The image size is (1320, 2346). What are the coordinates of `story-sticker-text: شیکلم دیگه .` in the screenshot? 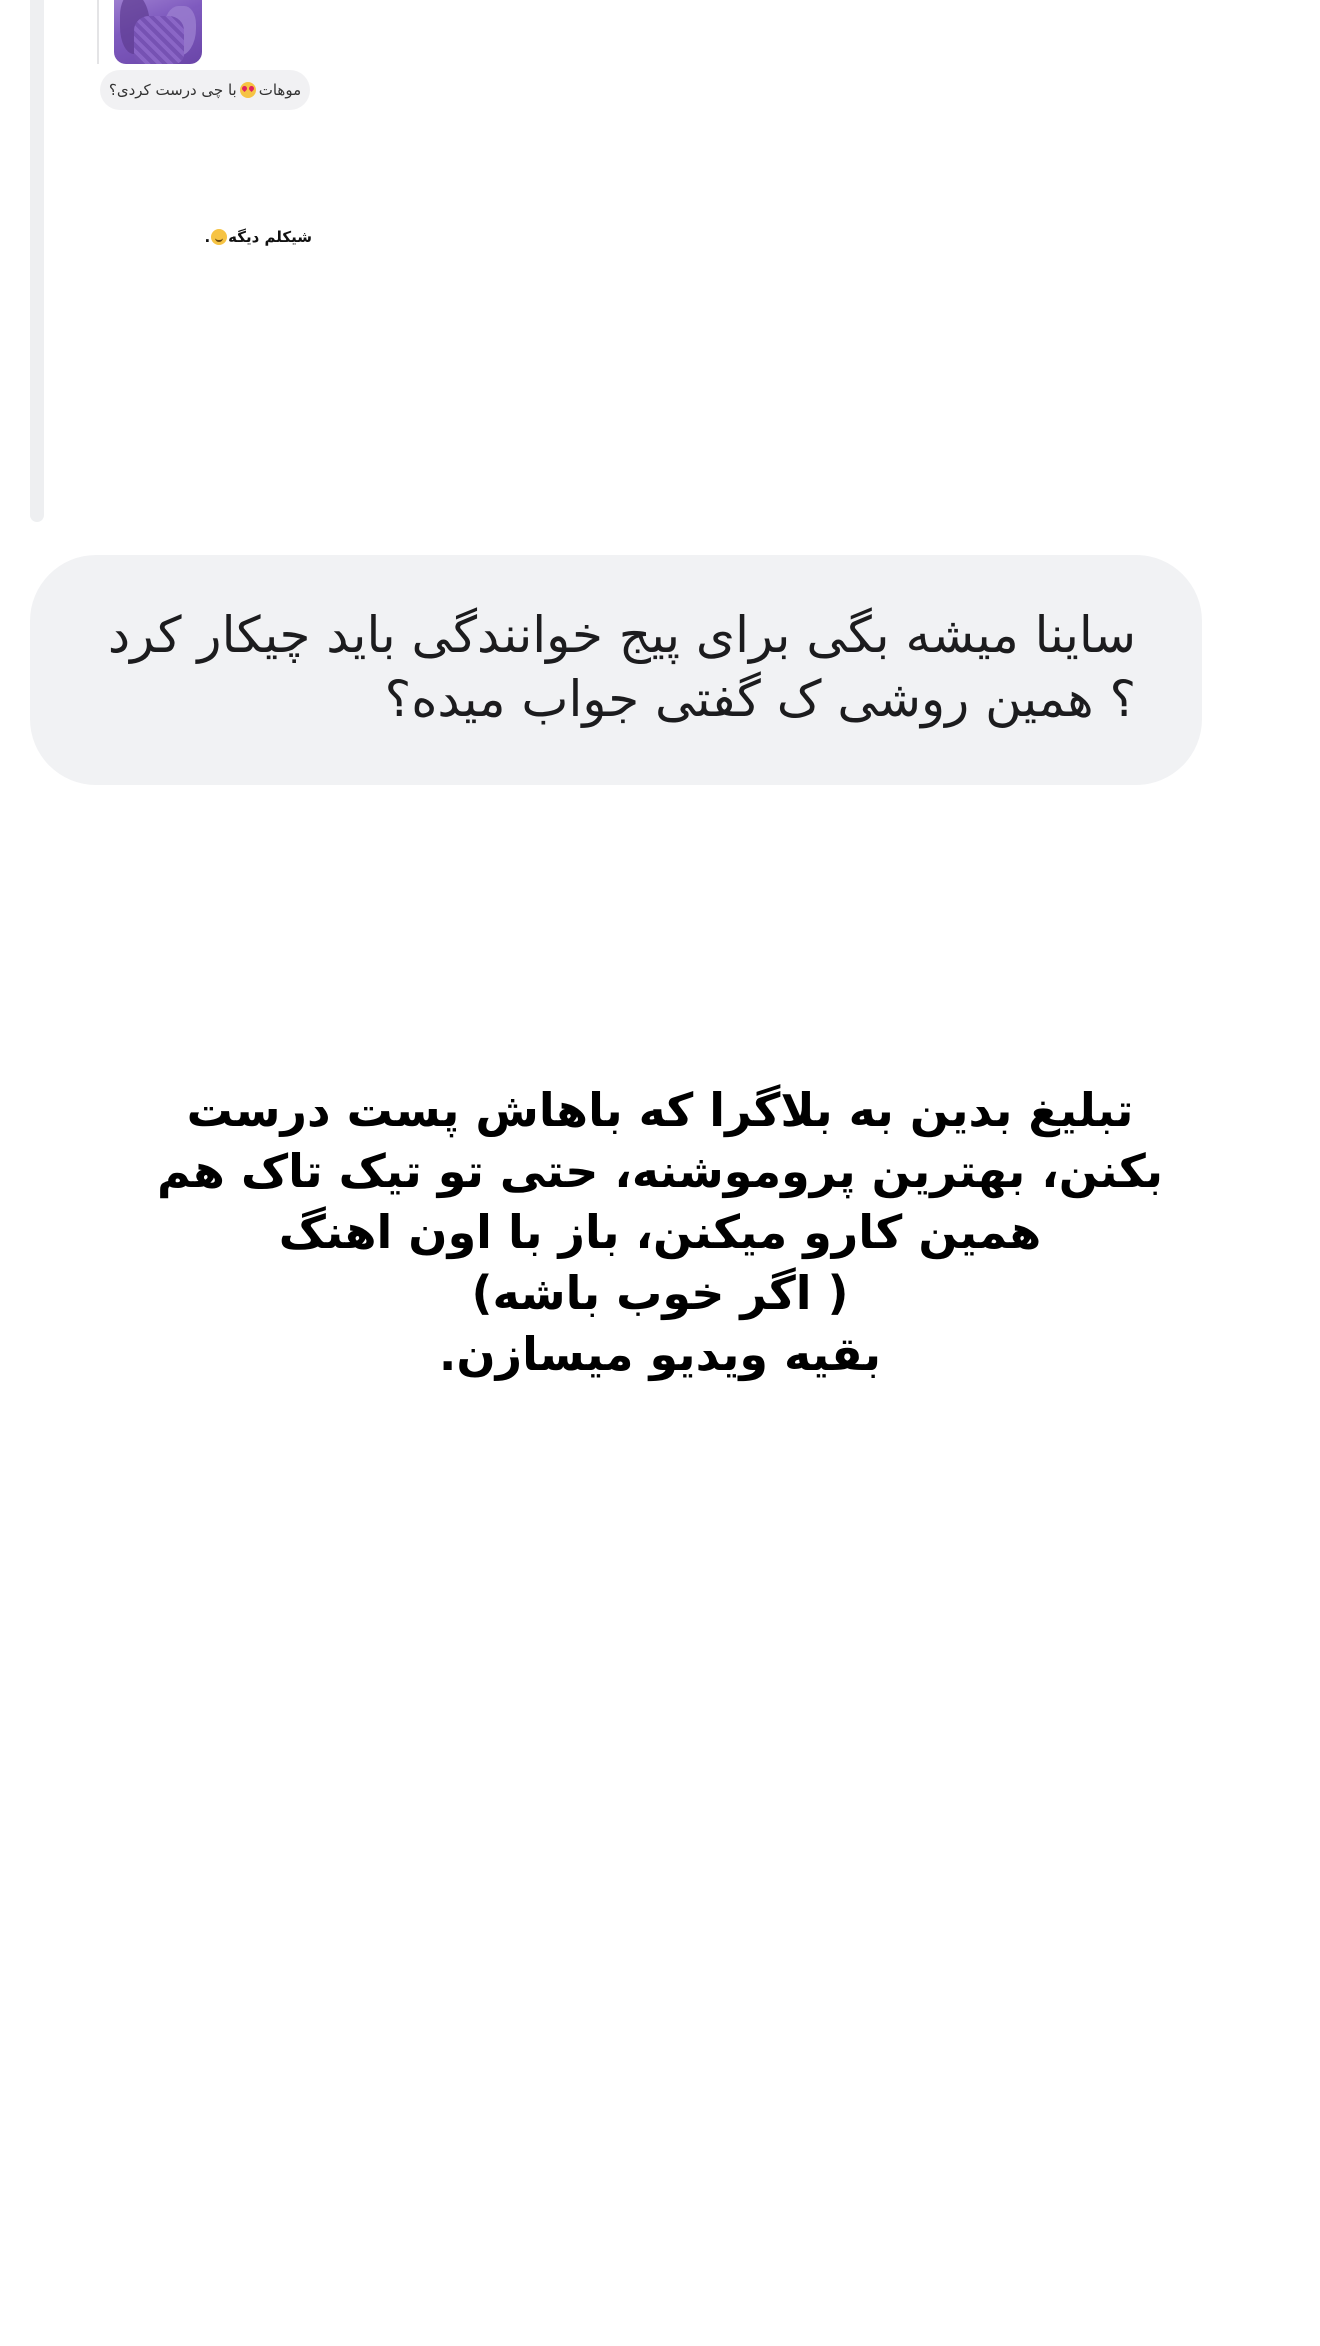 It's located at (256, 237).